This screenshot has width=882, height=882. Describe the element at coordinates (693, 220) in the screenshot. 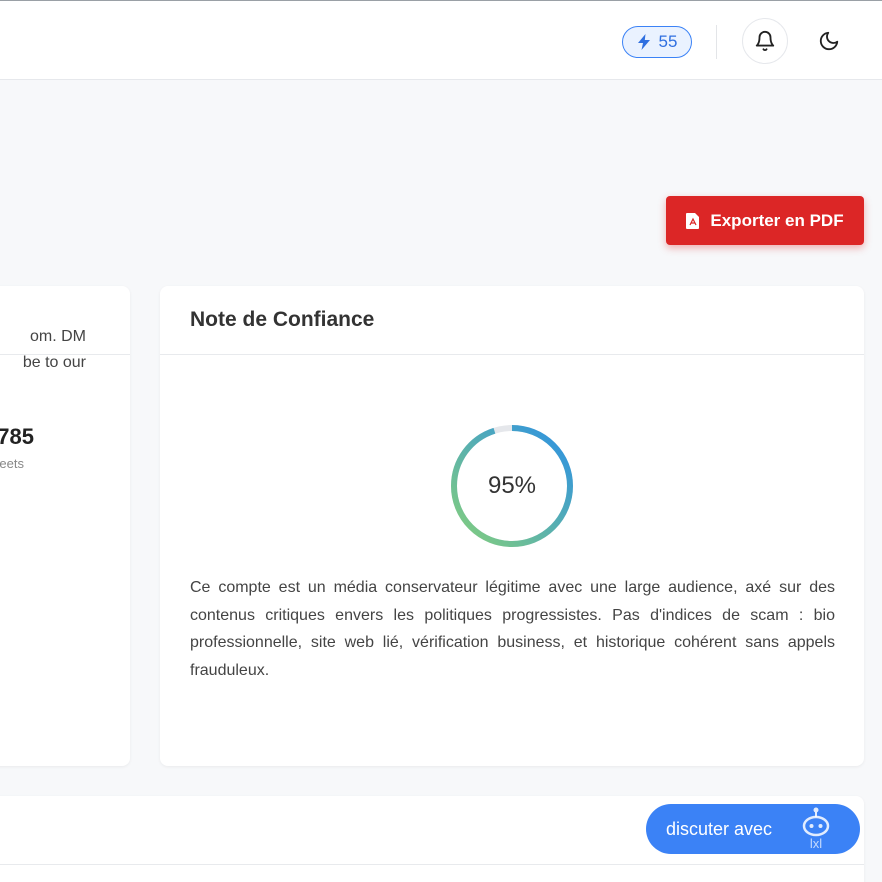

I see `pdf-file-icon` at that location.